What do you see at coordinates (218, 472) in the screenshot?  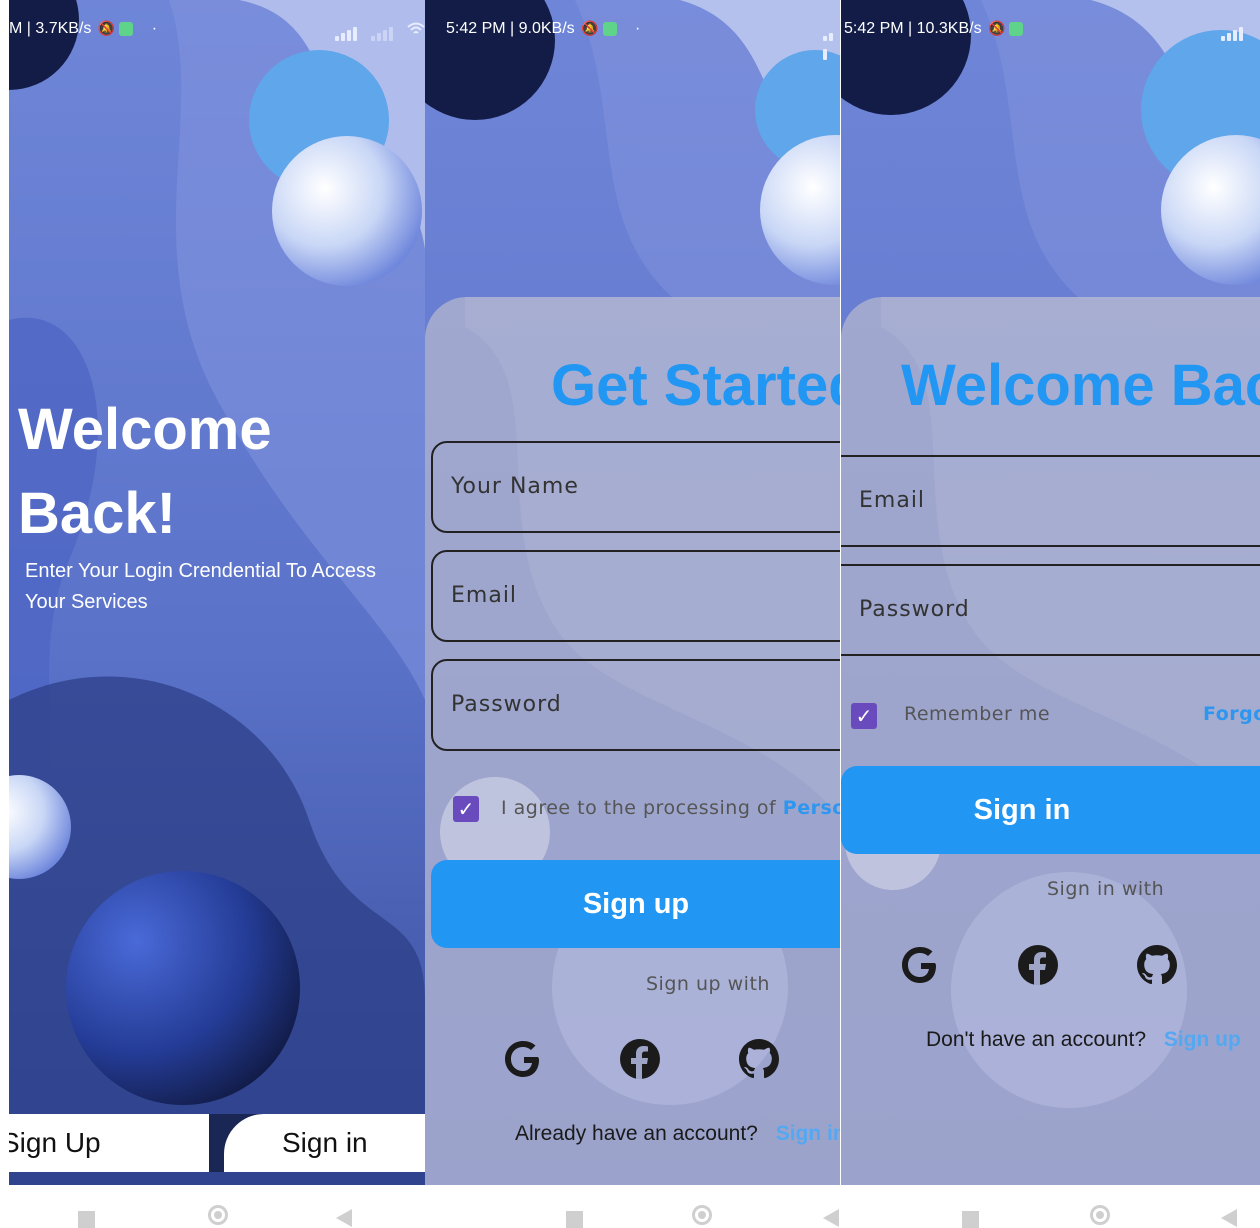 I see `welcome-title: Welcome Back!` at bounding box center [218, 472].